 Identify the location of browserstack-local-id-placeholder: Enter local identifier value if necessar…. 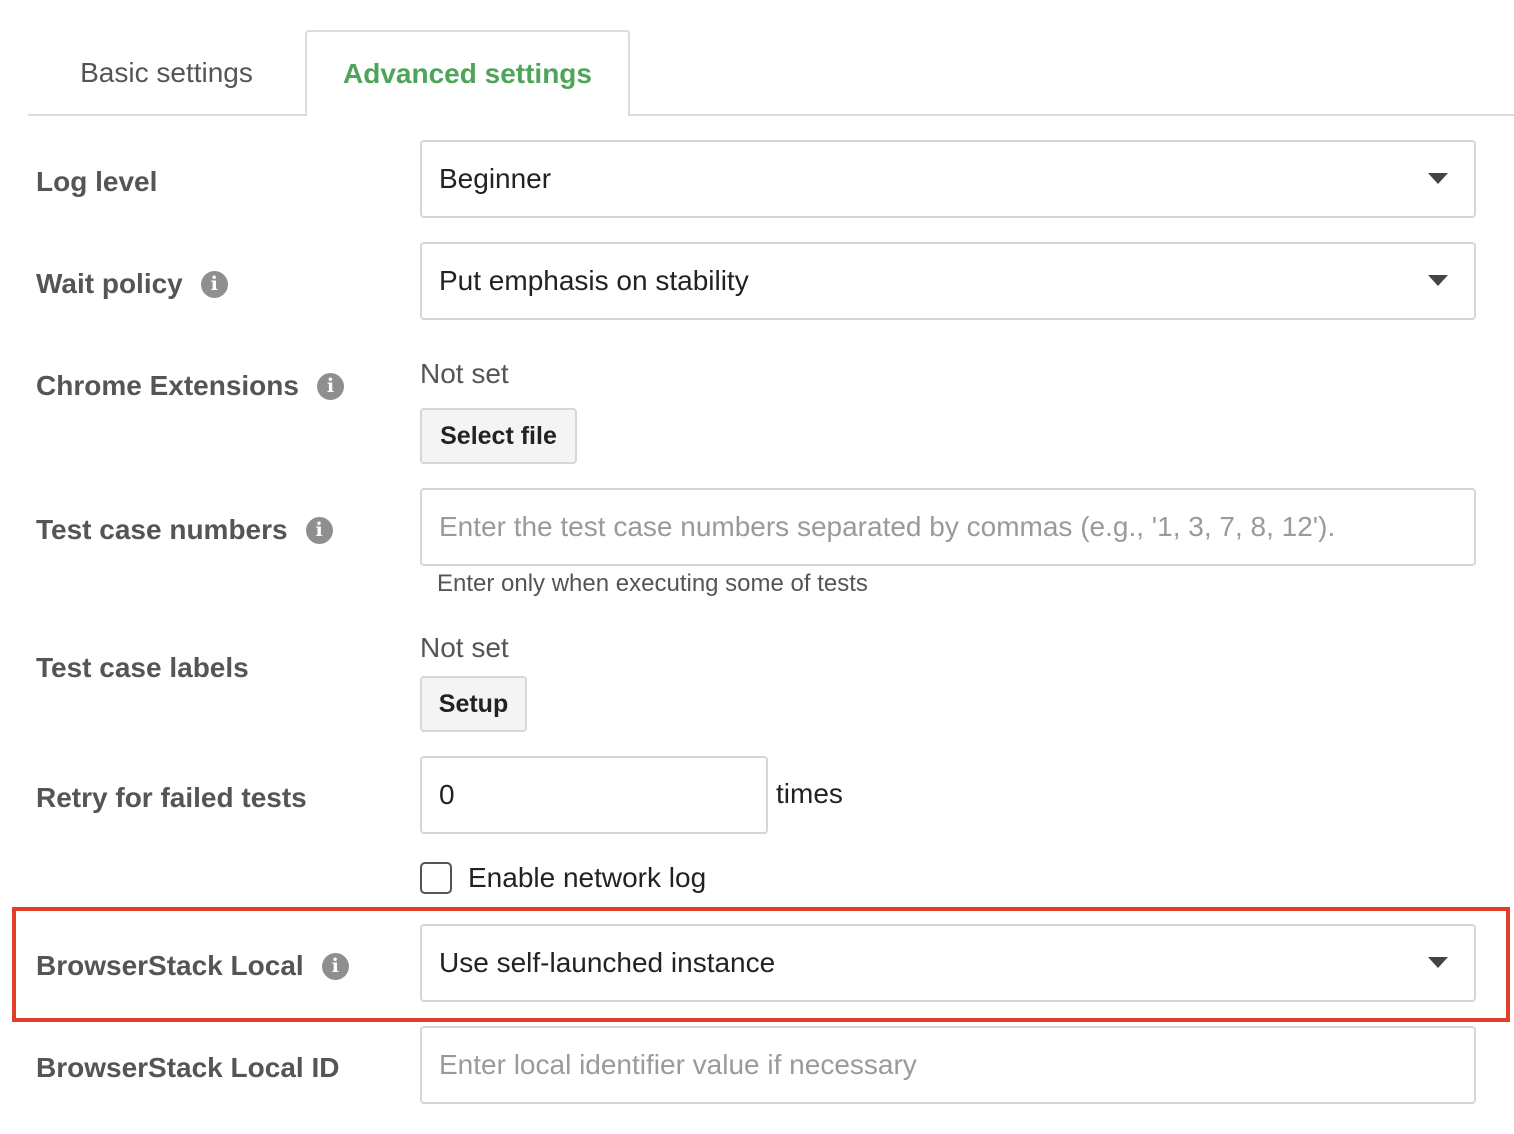
(678, 1064).